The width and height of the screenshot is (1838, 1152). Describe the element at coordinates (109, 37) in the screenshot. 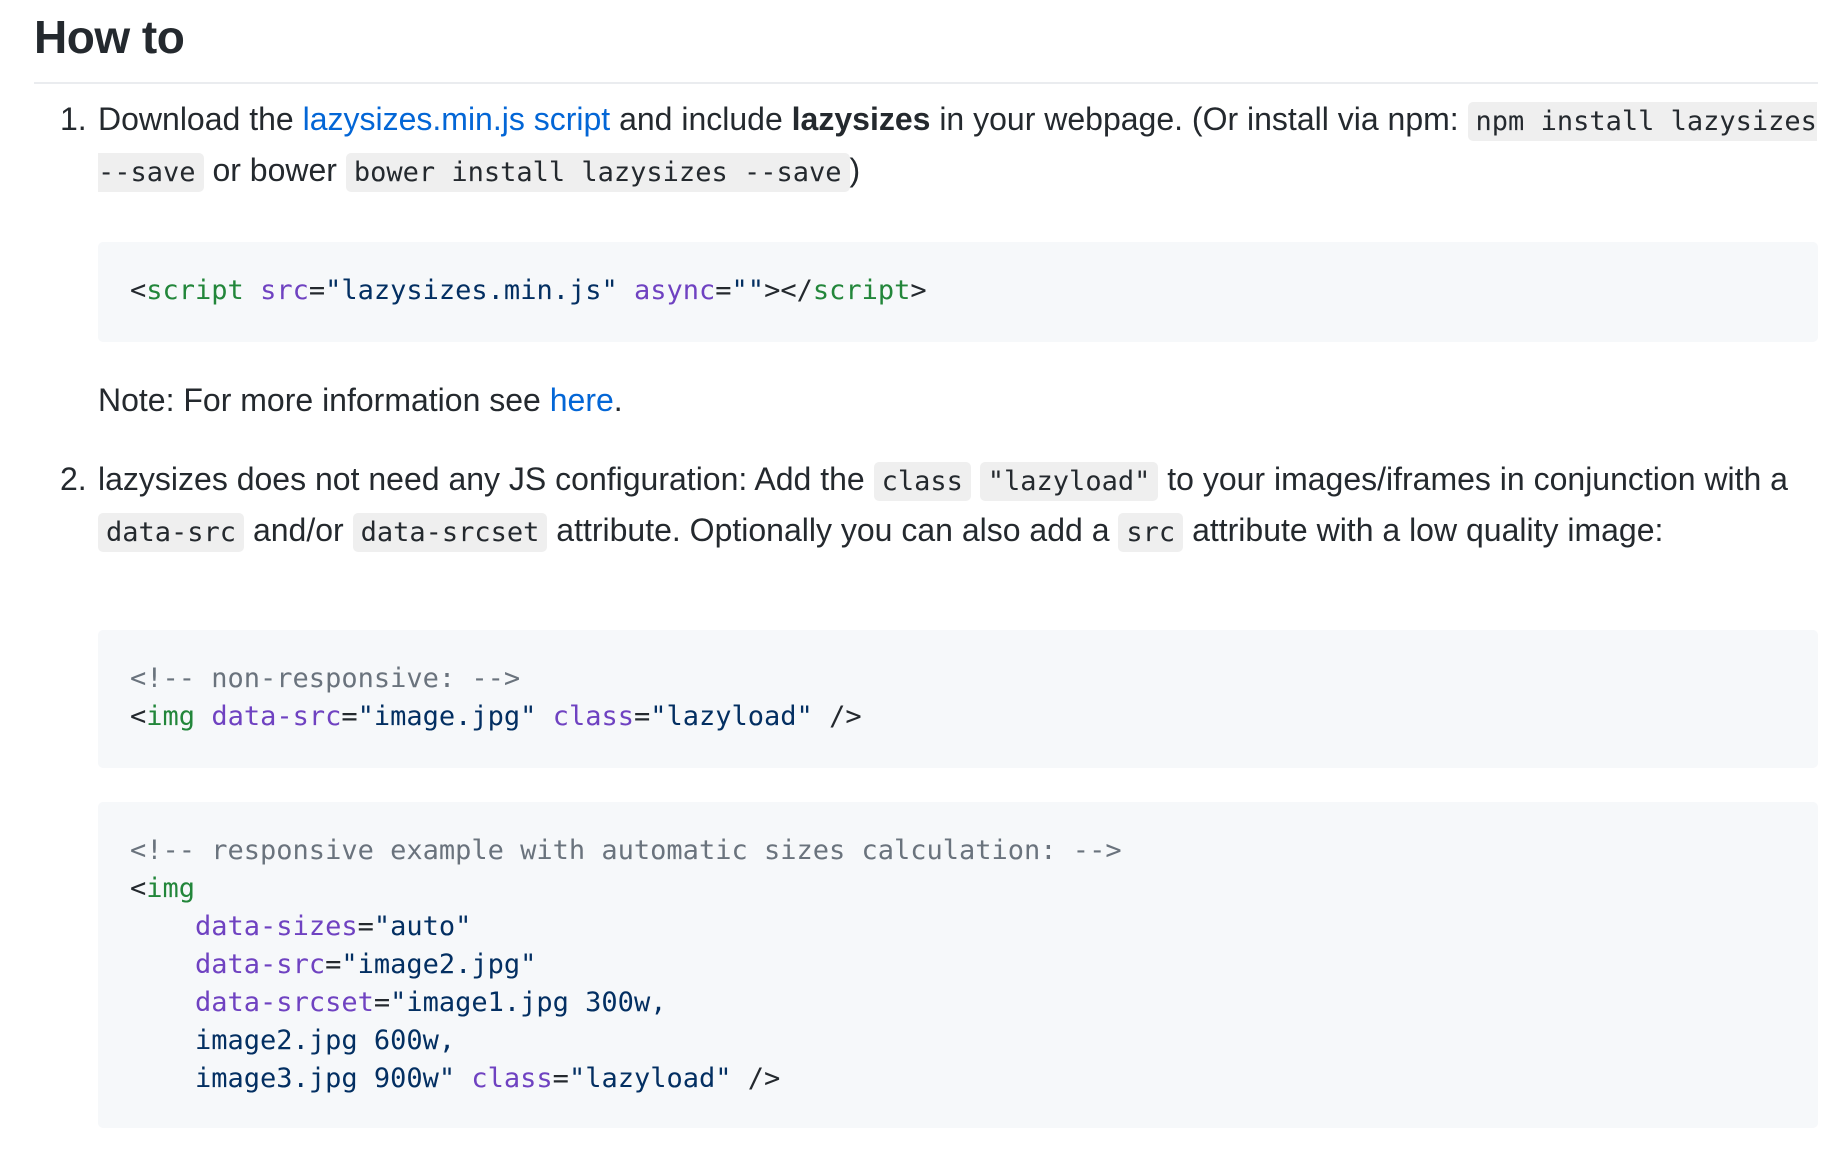

I see `section-heading: How to` at that location.